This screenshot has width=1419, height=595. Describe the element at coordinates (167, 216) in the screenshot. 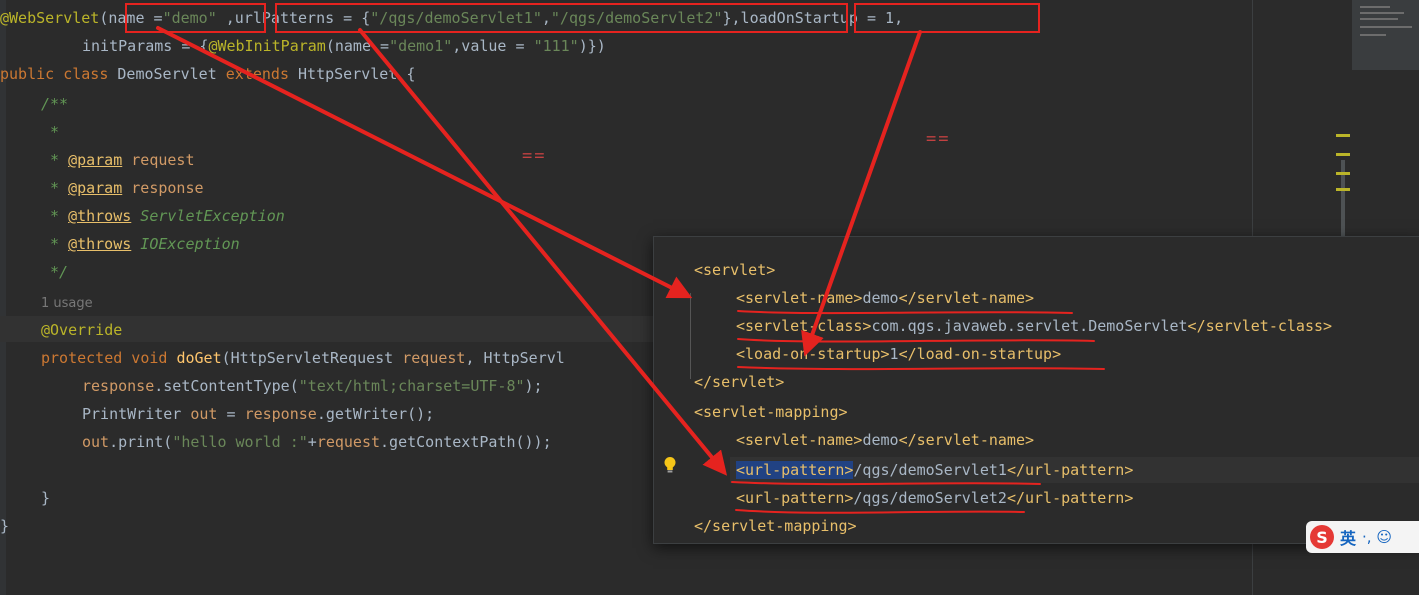

I see `code-line: * @throws ServletException` at that location.